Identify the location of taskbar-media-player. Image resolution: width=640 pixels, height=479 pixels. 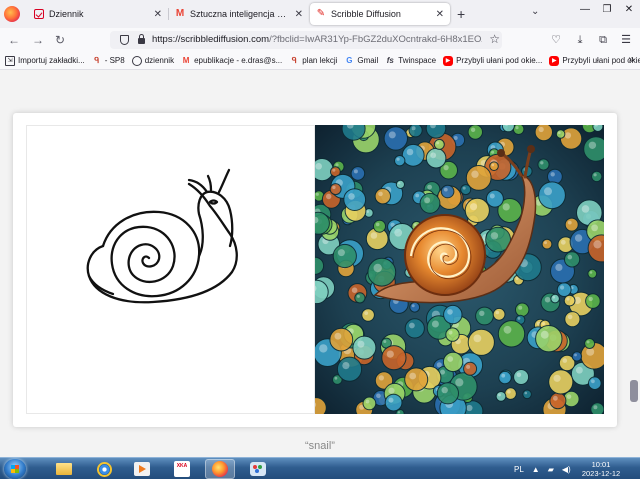
(142, 469).